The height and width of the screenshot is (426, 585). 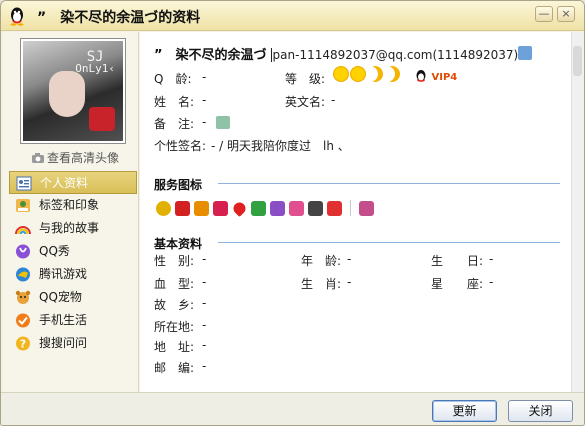 I want to click on avatar-image: SJ OnLy1‹, so click(x=73, y=91).